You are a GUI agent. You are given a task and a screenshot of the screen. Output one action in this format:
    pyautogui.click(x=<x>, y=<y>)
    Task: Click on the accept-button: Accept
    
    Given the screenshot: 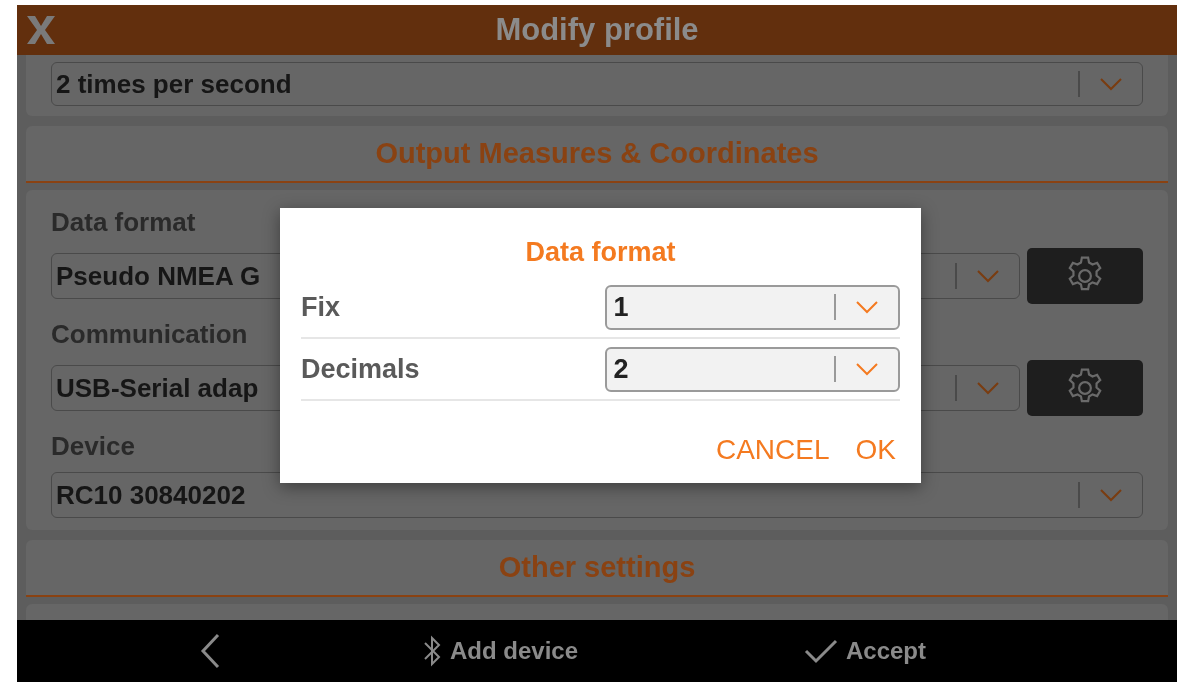 What is the action you would take?
    pyautogui.click(x=865, y=651)
    